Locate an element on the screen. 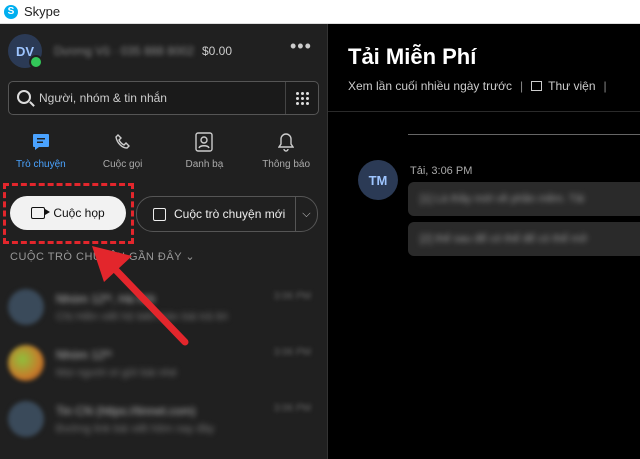  divider is located at coordinates (296, 214).